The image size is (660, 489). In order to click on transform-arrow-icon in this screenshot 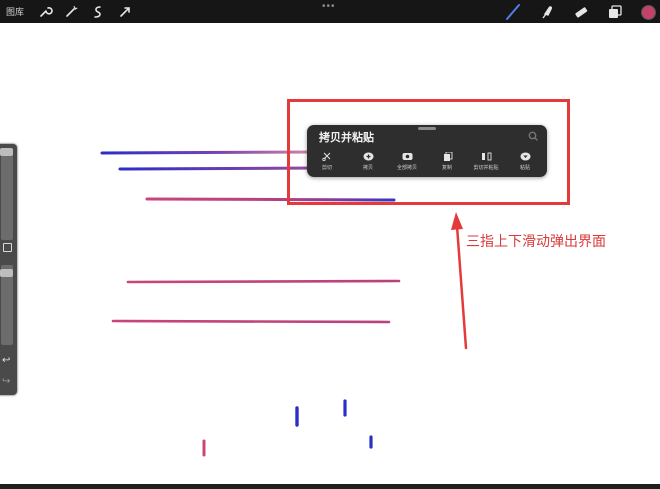, I will do `click(125, 12)`.